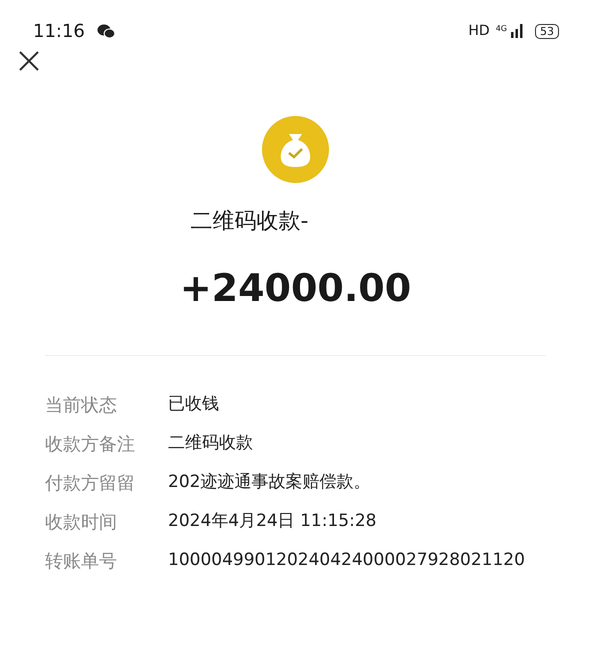  What do you see at coordinates (105, 31) in the screenshot?
I see `chat-bubbles-icon` at bounding box center [105, 31].